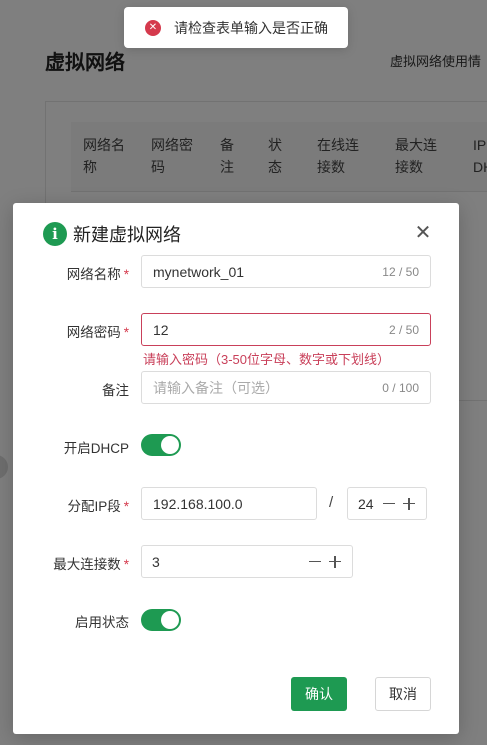 This screenshot has width=487, height=745. What do you see at coordinates (247, 561) in the screenshot?
I see `max-connections-stepper: 3` at bounding box center [247, 561].